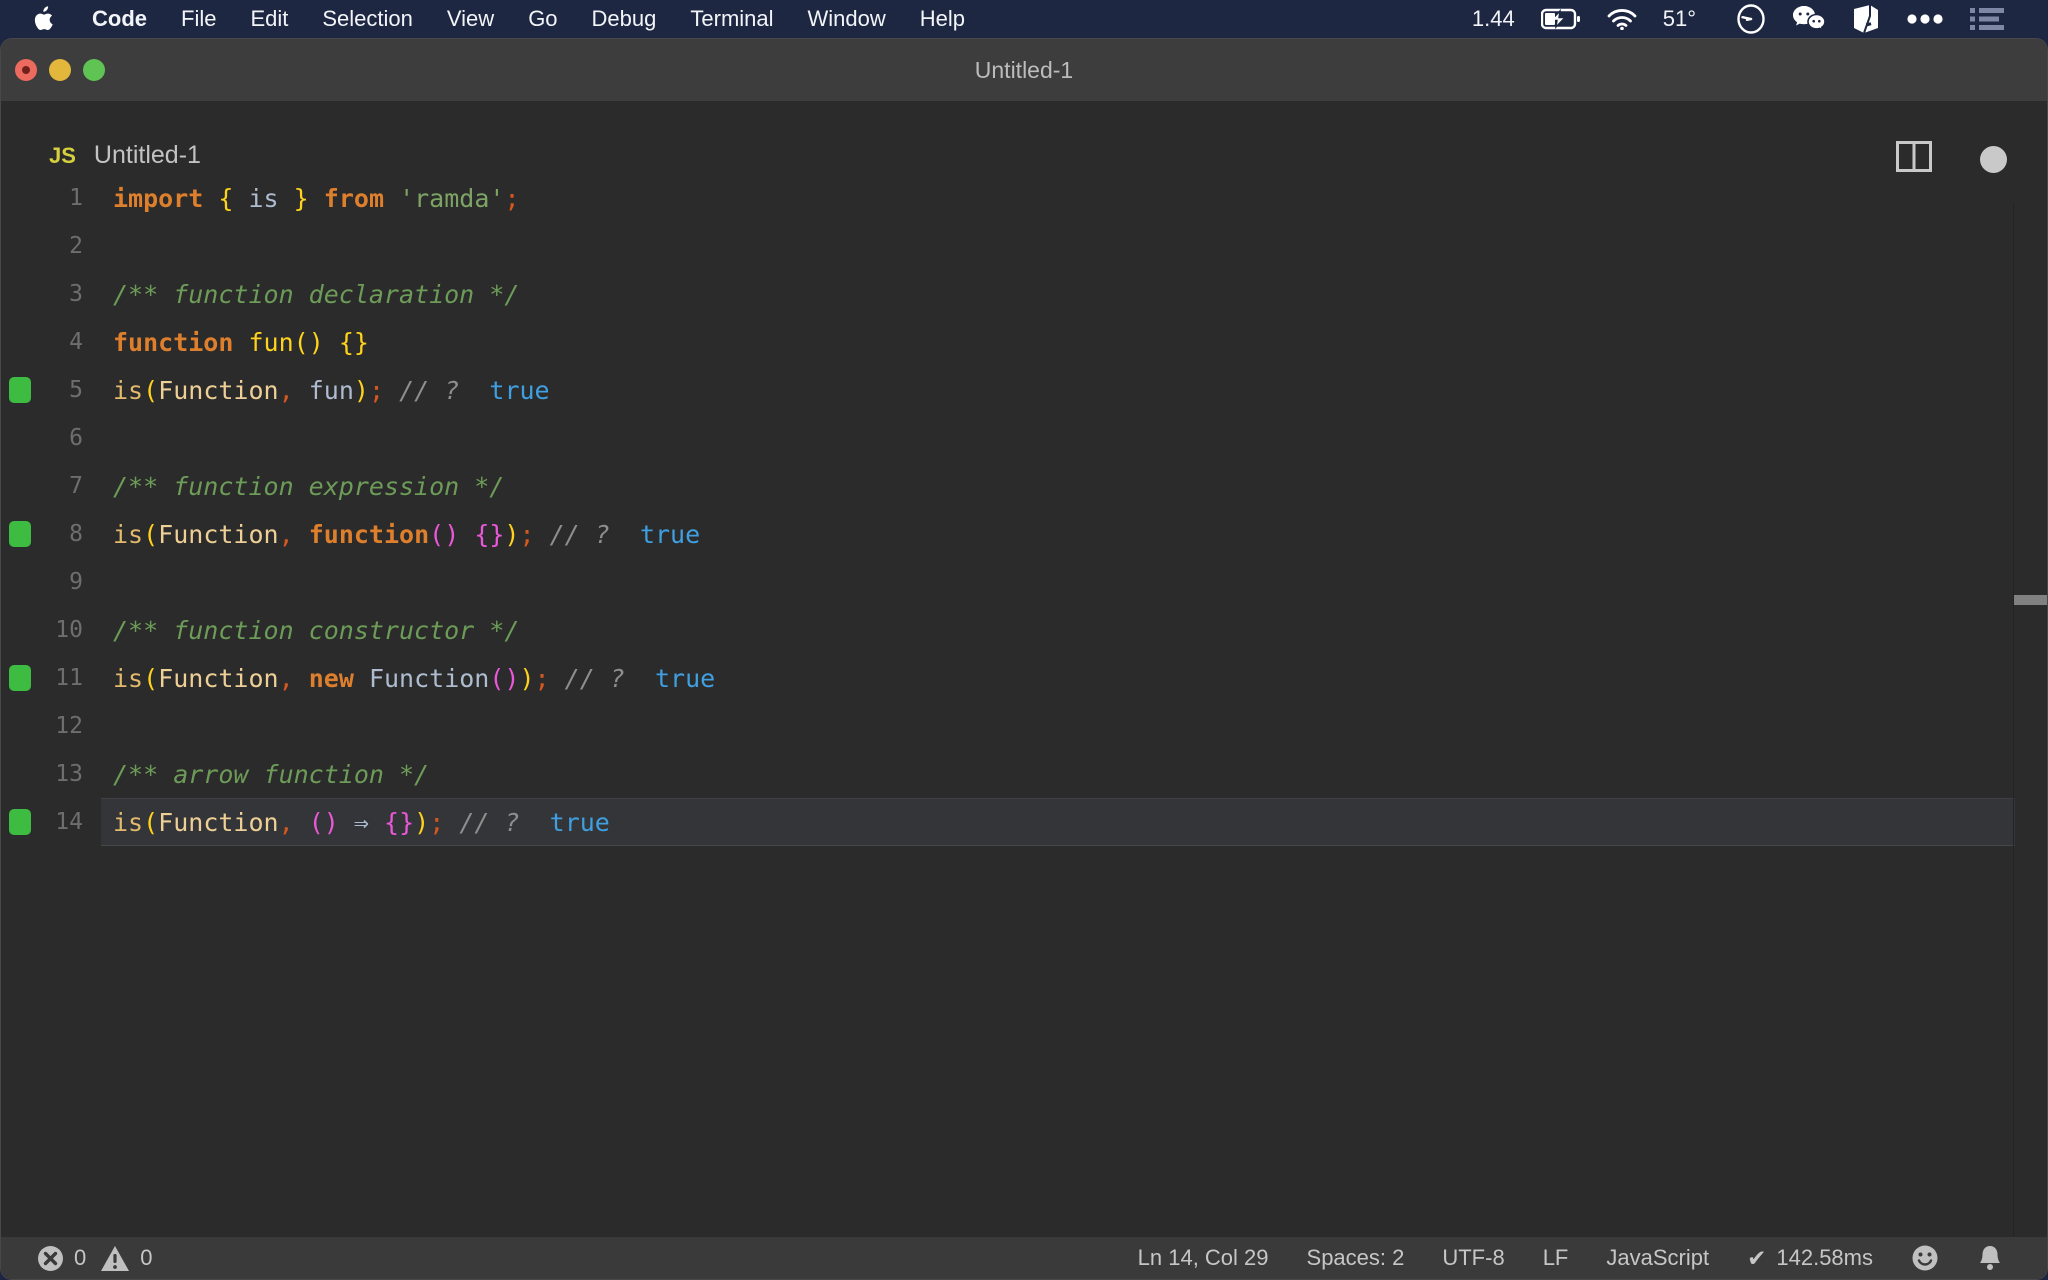  Describe the element at coordinates (1008, 582) in the screenshot. I see `code-line-9: 9` at that location.